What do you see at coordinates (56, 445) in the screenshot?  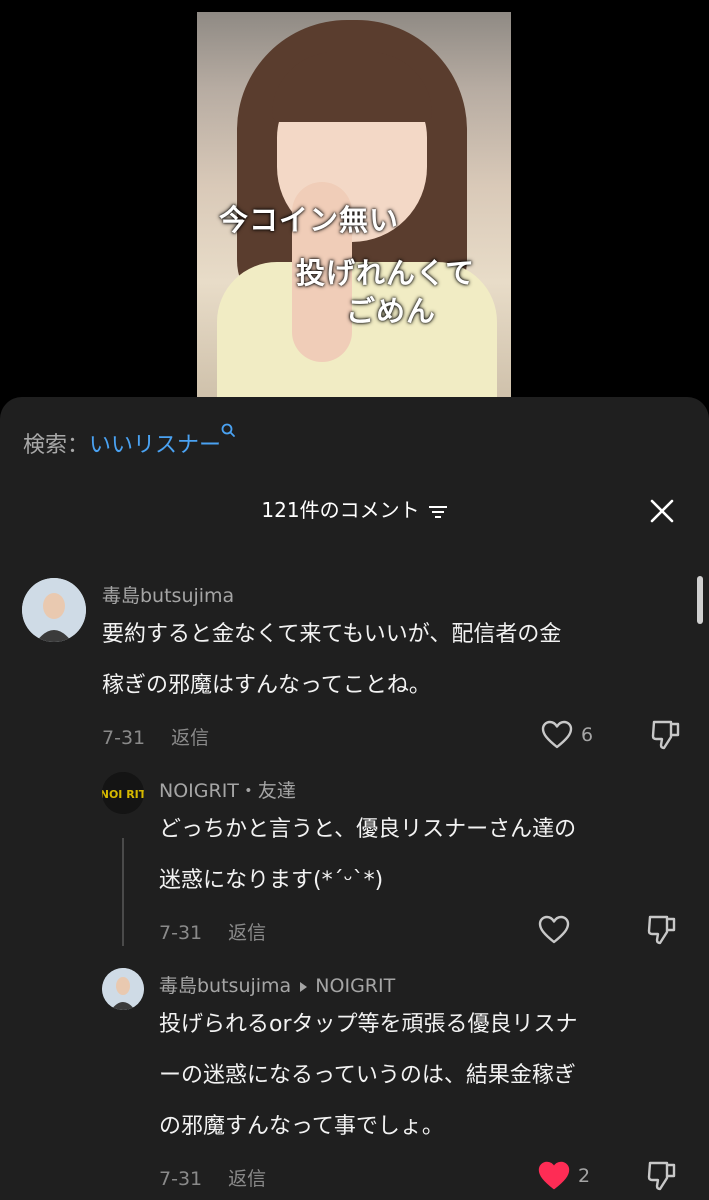 I see `search-label: 検索：` at bounding box center [56, 445].